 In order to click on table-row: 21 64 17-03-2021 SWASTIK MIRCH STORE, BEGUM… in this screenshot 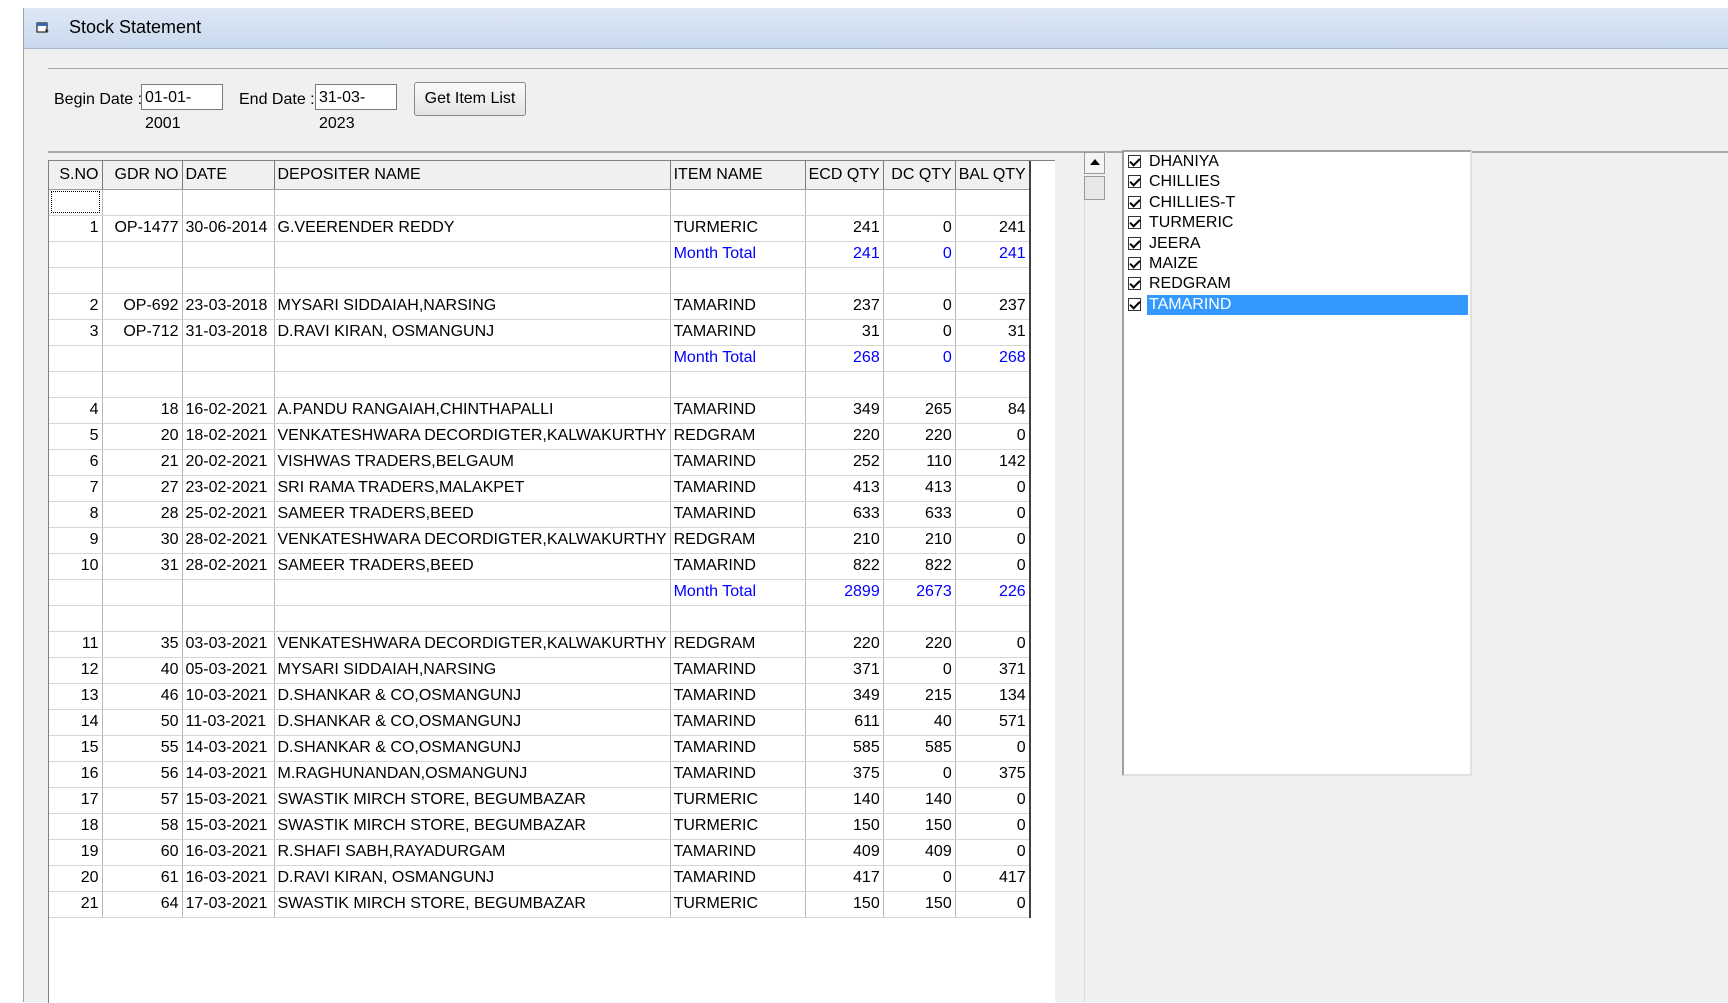, I will do `click(540, 904)`.